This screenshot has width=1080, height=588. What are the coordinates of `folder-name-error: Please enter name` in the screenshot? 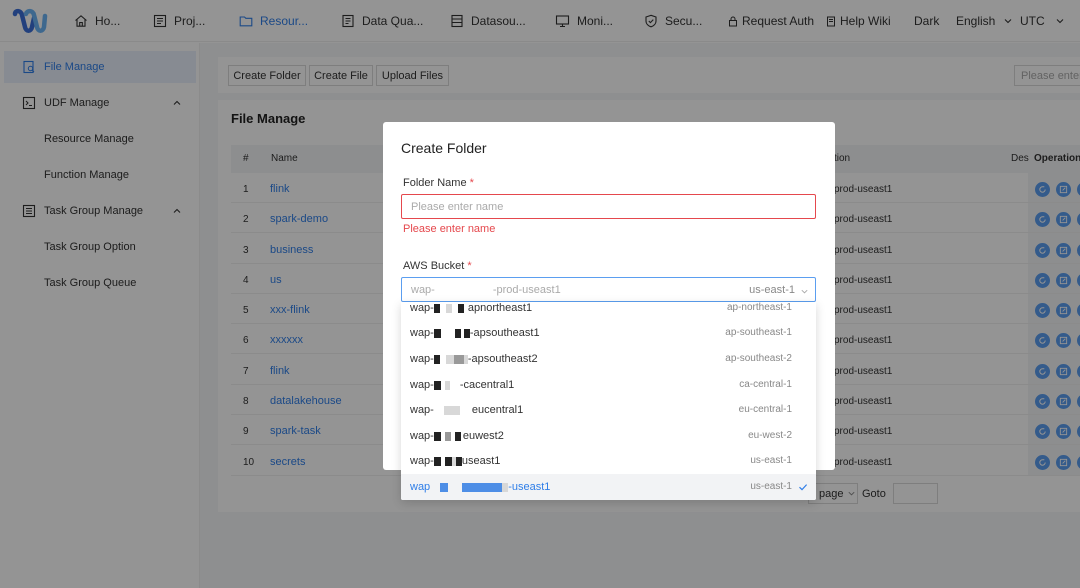 It's located at (449, 229).